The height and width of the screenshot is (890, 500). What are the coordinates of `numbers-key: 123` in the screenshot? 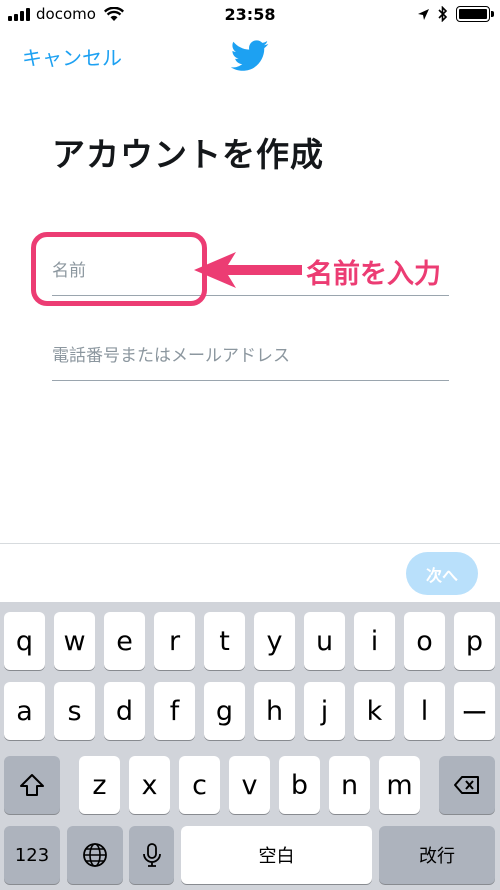 It's located at (32, 855).